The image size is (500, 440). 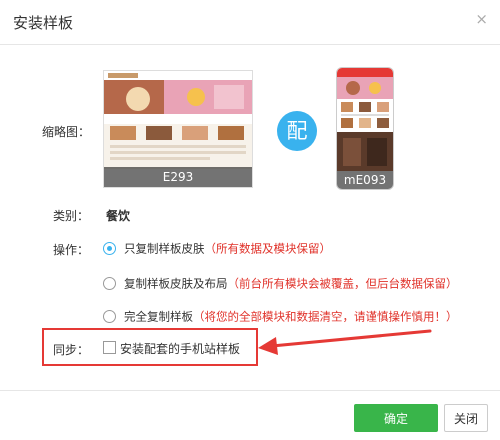 What do you see at coordinates (345, 342) in the screenshot?
I see `annotation-arrow-icon` at bounding box center [345, 342].